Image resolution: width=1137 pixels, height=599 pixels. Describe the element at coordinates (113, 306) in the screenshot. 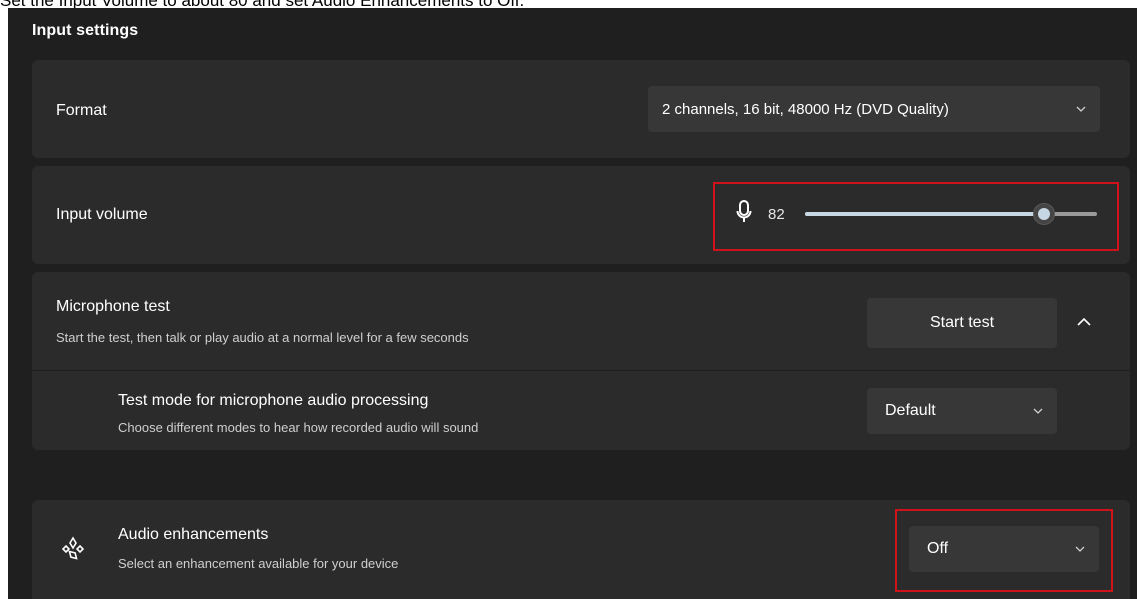

I see `mic-test-title: Microphone test` at that location.